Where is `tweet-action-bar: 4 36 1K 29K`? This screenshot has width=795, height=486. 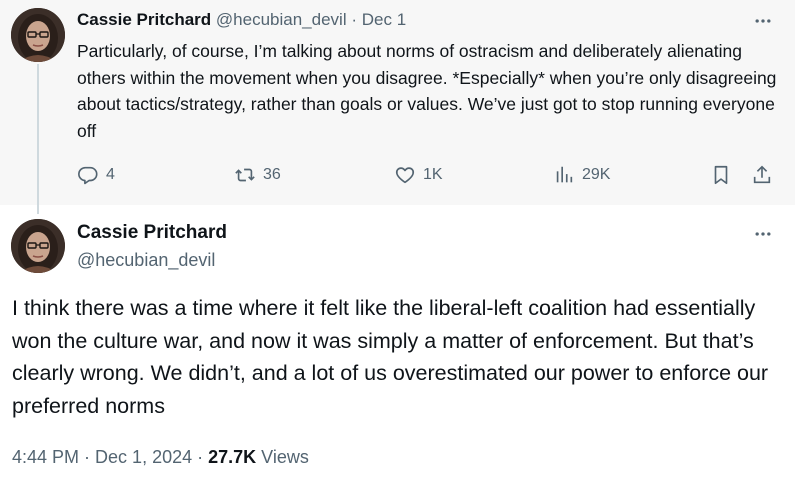
tweet-action-bar: 4 36 1K 29K is located at coordinates (427, 175).